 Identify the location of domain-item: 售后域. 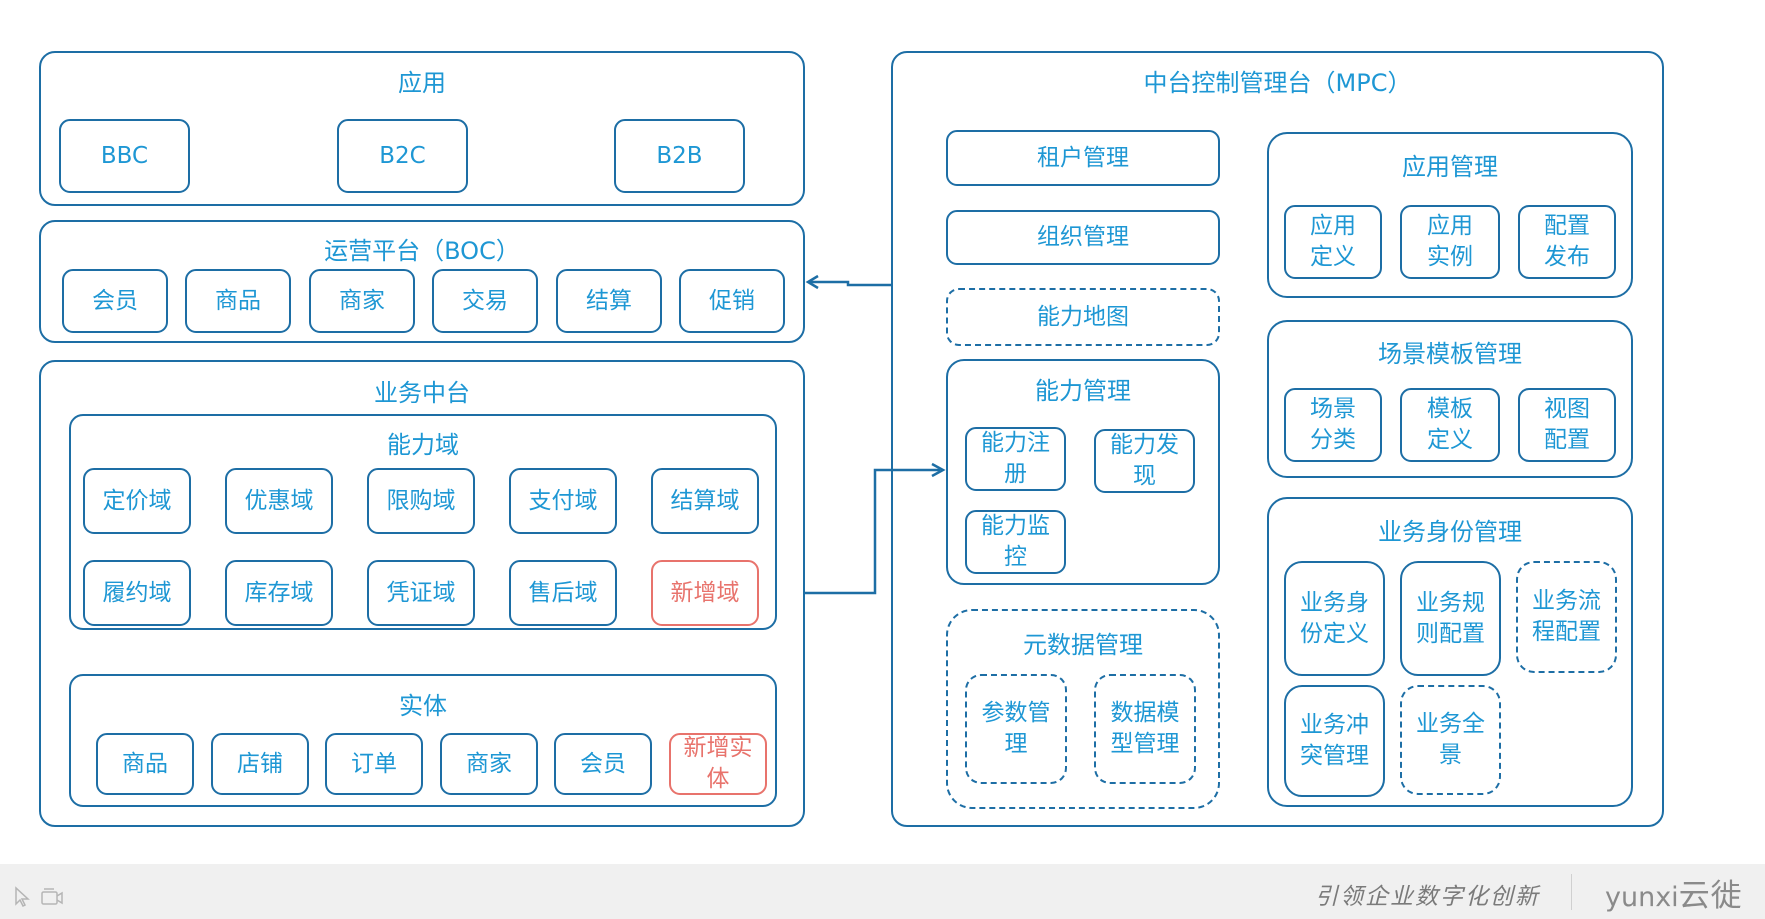
(563, 593).